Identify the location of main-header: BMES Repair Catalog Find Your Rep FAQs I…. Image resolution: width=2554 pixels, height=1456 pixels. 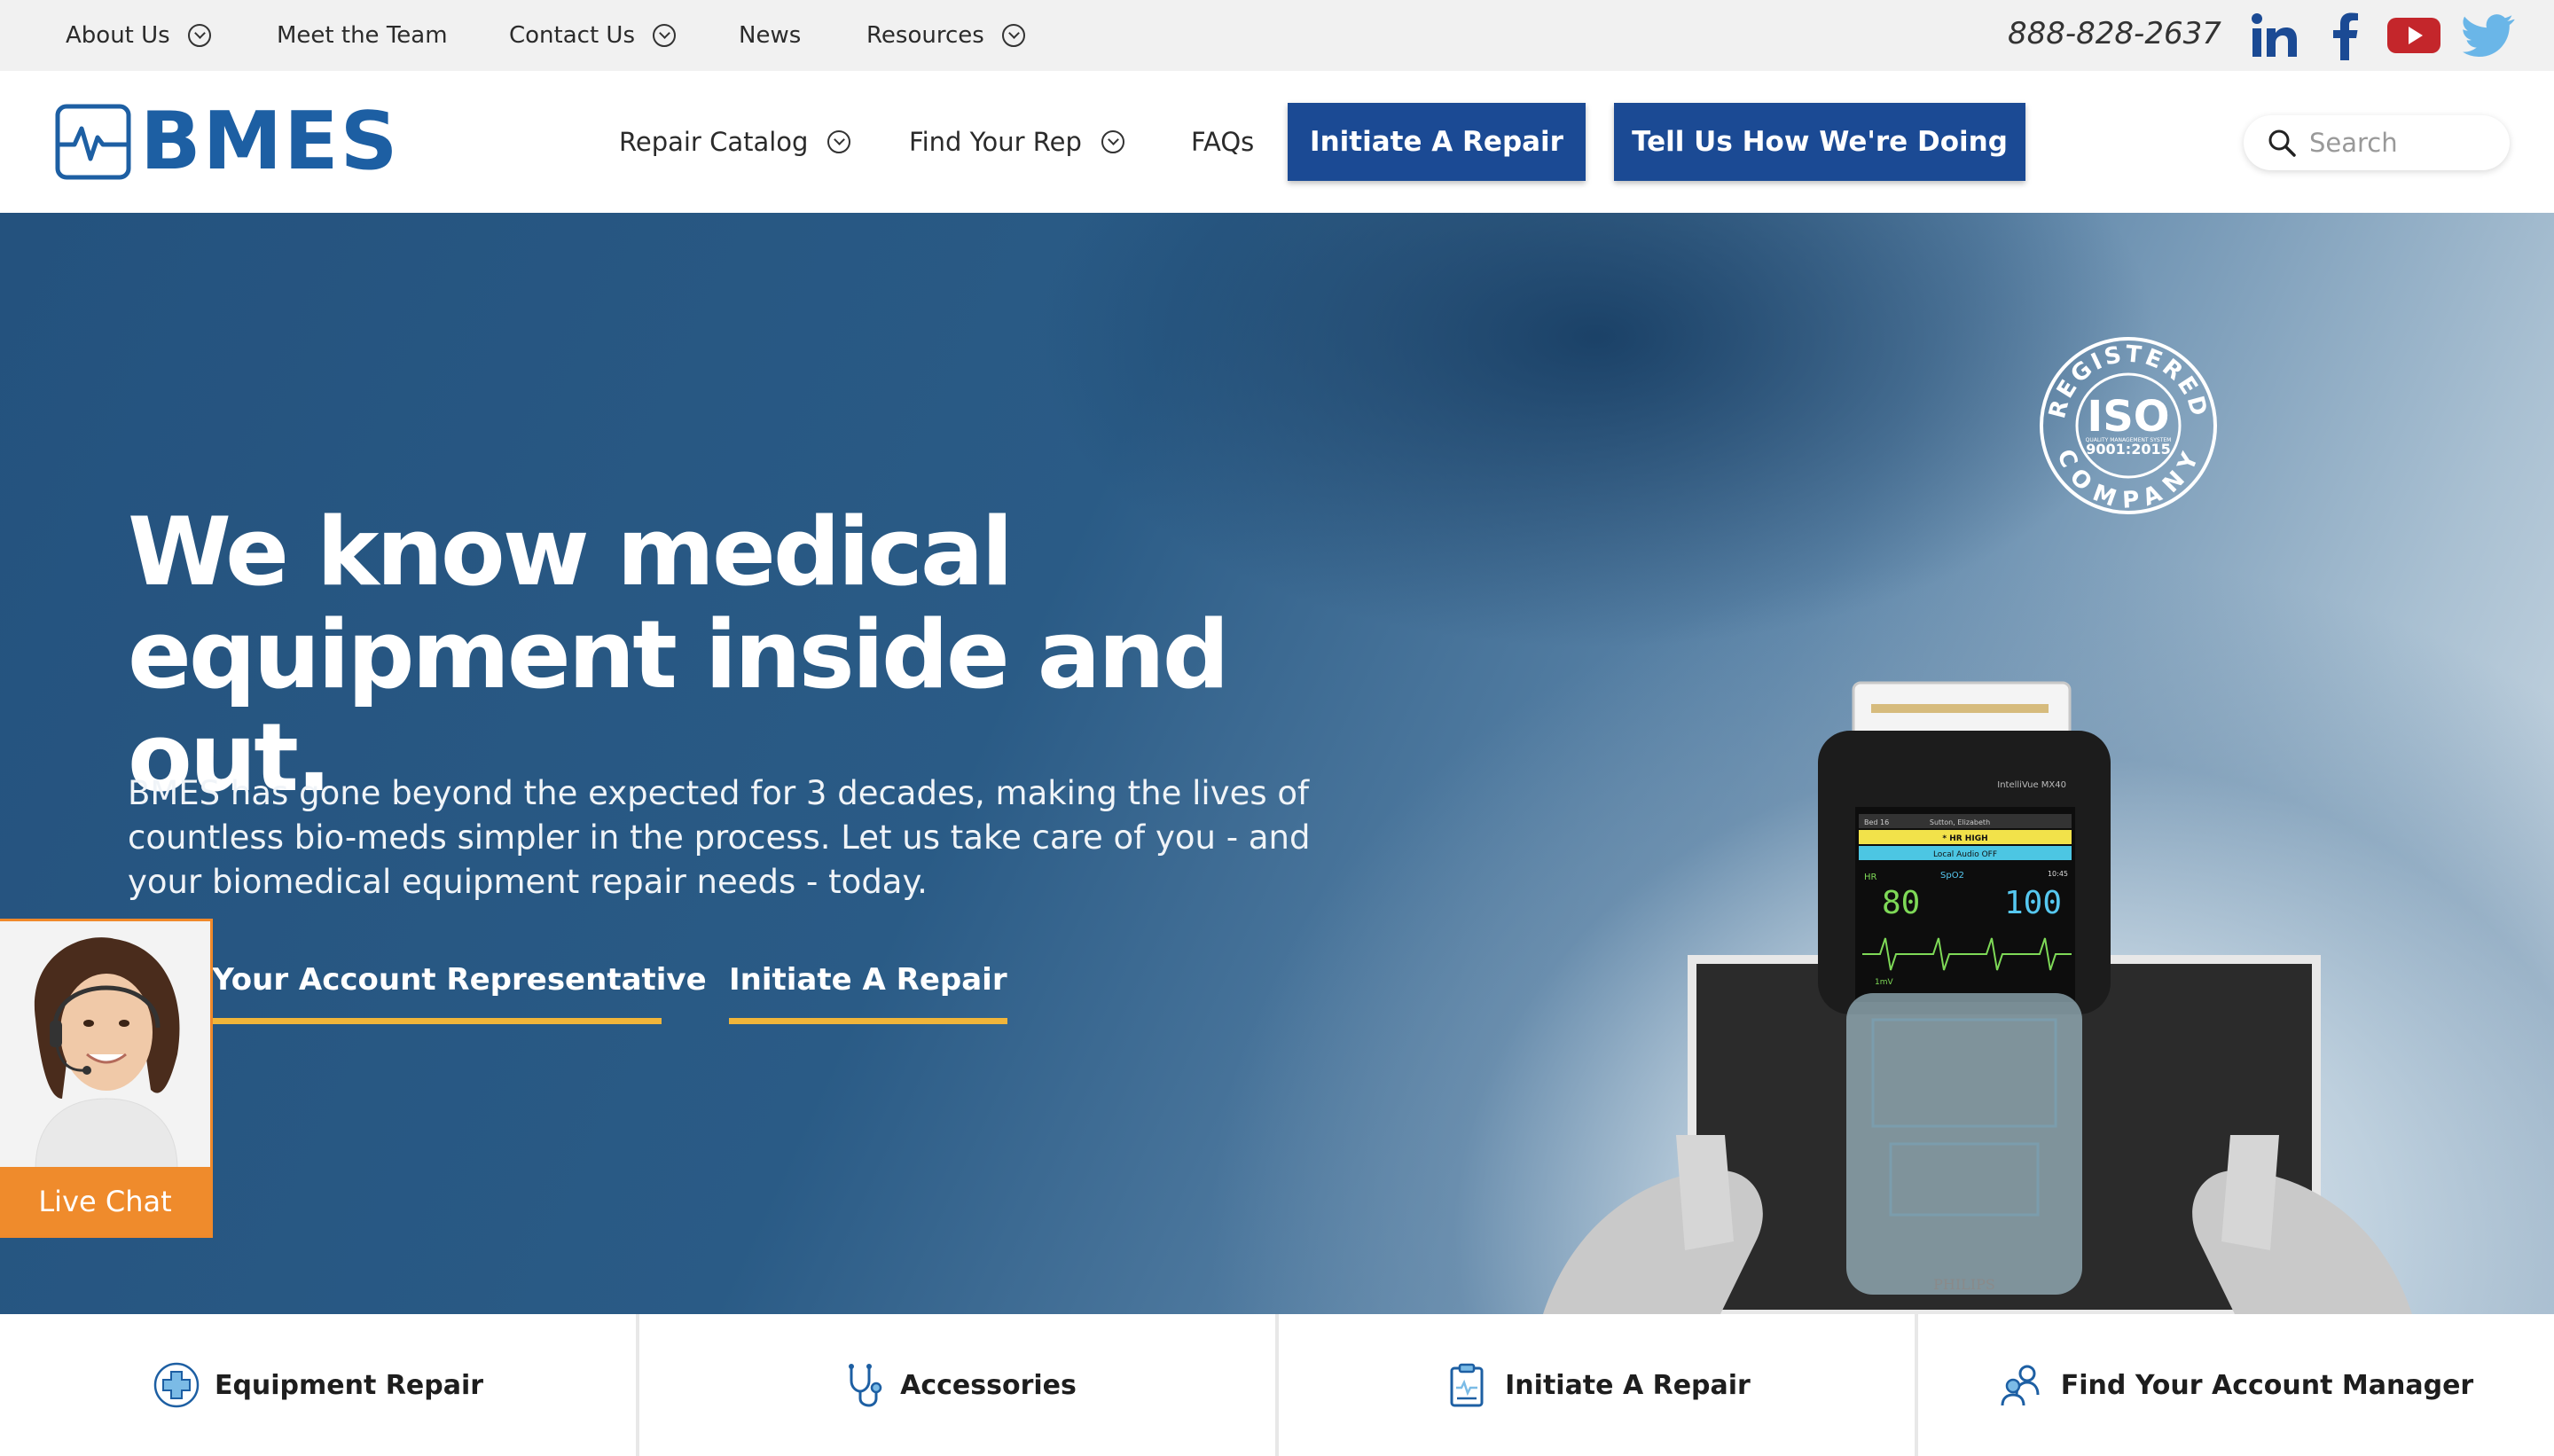
(1277, 142).